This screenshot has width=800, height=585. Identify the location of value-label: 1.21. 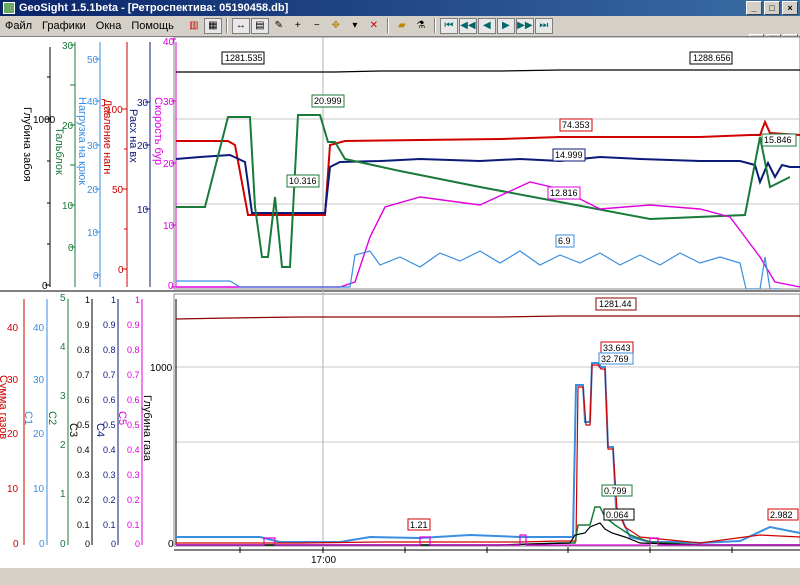
(419, 525).